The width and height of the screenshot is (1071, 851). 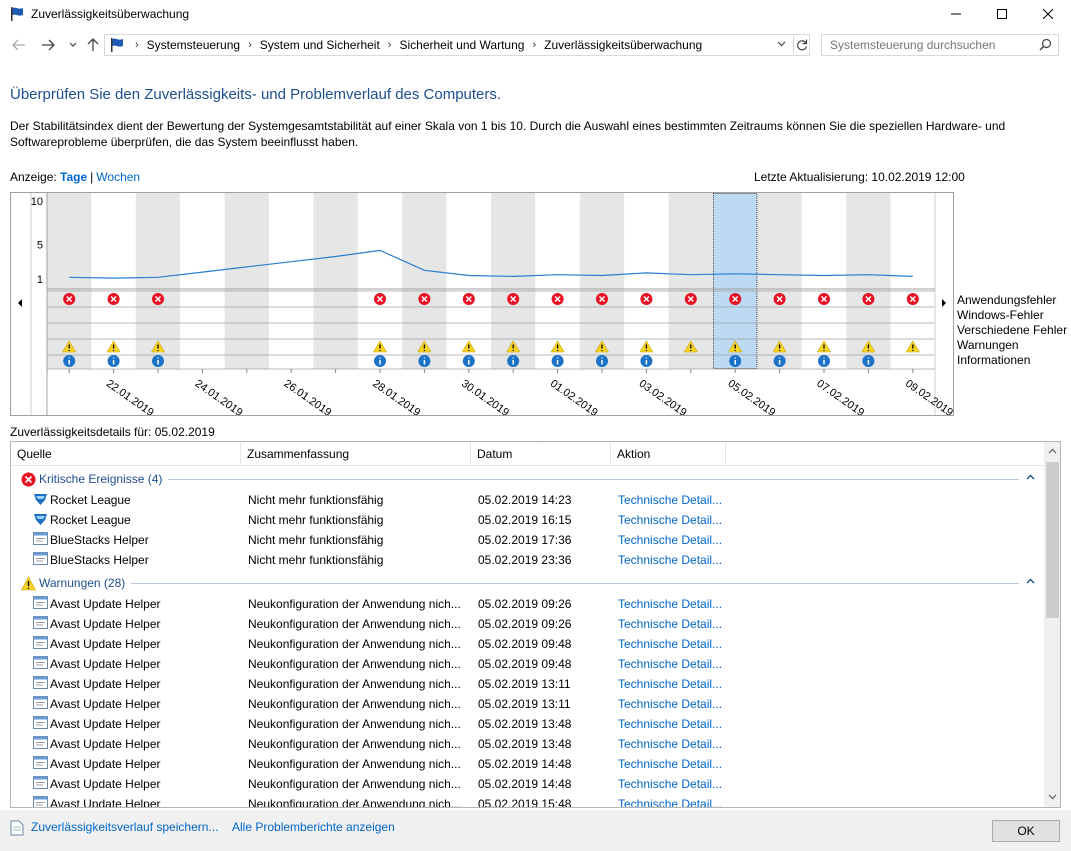 I want to click on last-update-label: Letzte Aktualisierung: 10.02.2019 12:00, so click(x=859, y=177).